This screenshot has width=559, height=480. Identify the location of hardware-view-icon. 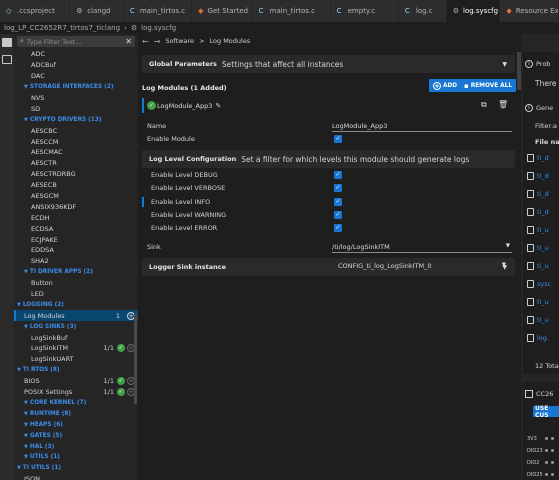
(7, 59).